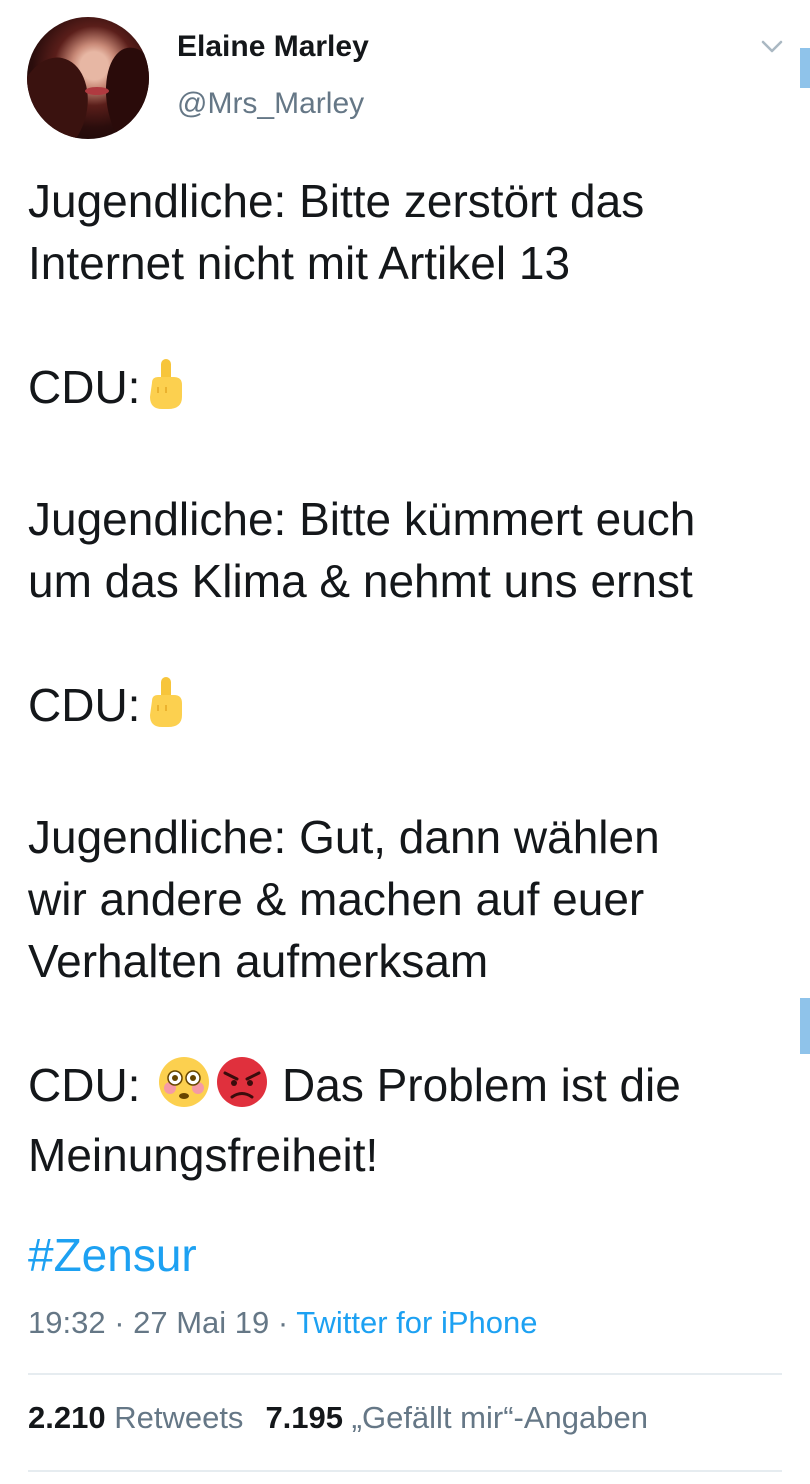  What do you see at coordinates (336, 201) in the screenshot?
I see `tweet-line: Jugendliche: Bitte zerstört das` at bounding box center [336, 201].